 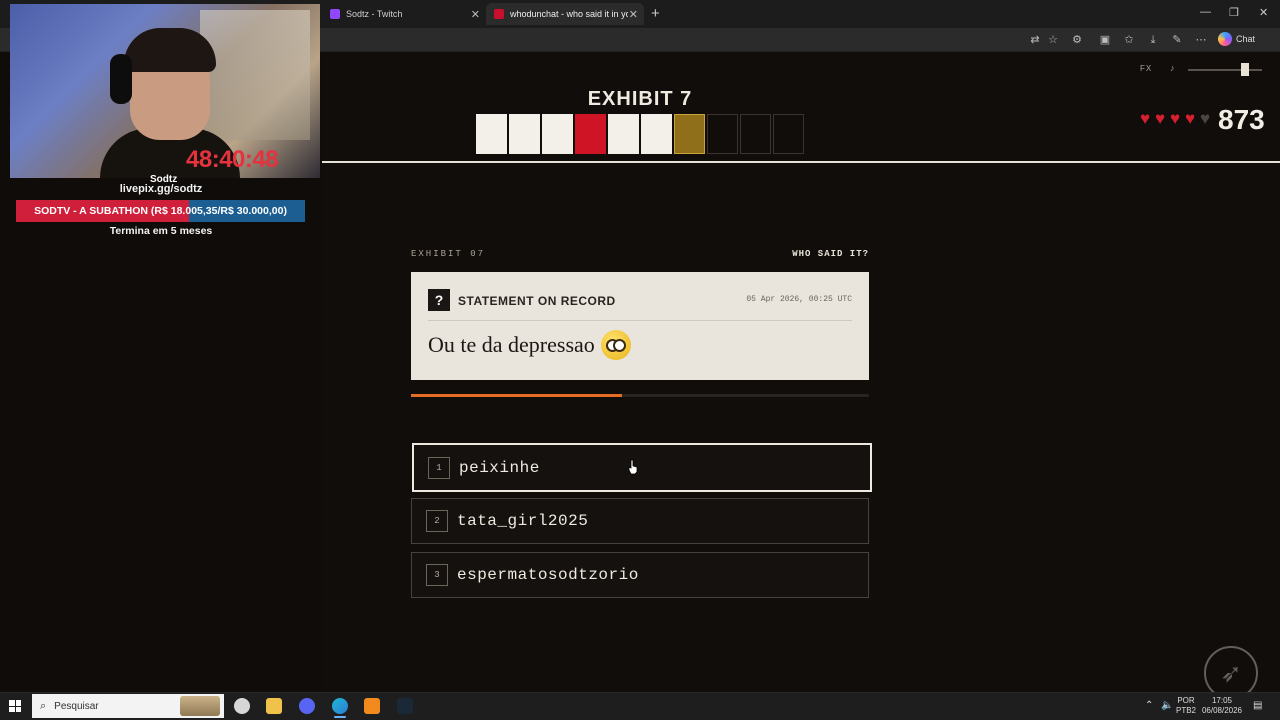 What do you see at coordinates (1257, 705) in the screenshot?
I see `notifications-icon: ▤` at bounding box center [1257, 705].